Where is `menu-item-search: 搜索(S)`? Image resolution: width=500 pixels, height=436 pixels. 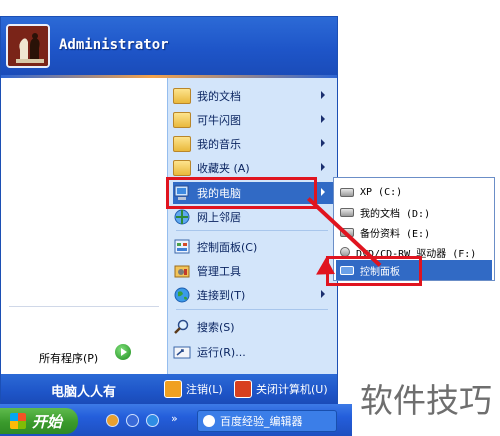 menu-item-search: 搜索(S) is located at coordinates (253, 327).